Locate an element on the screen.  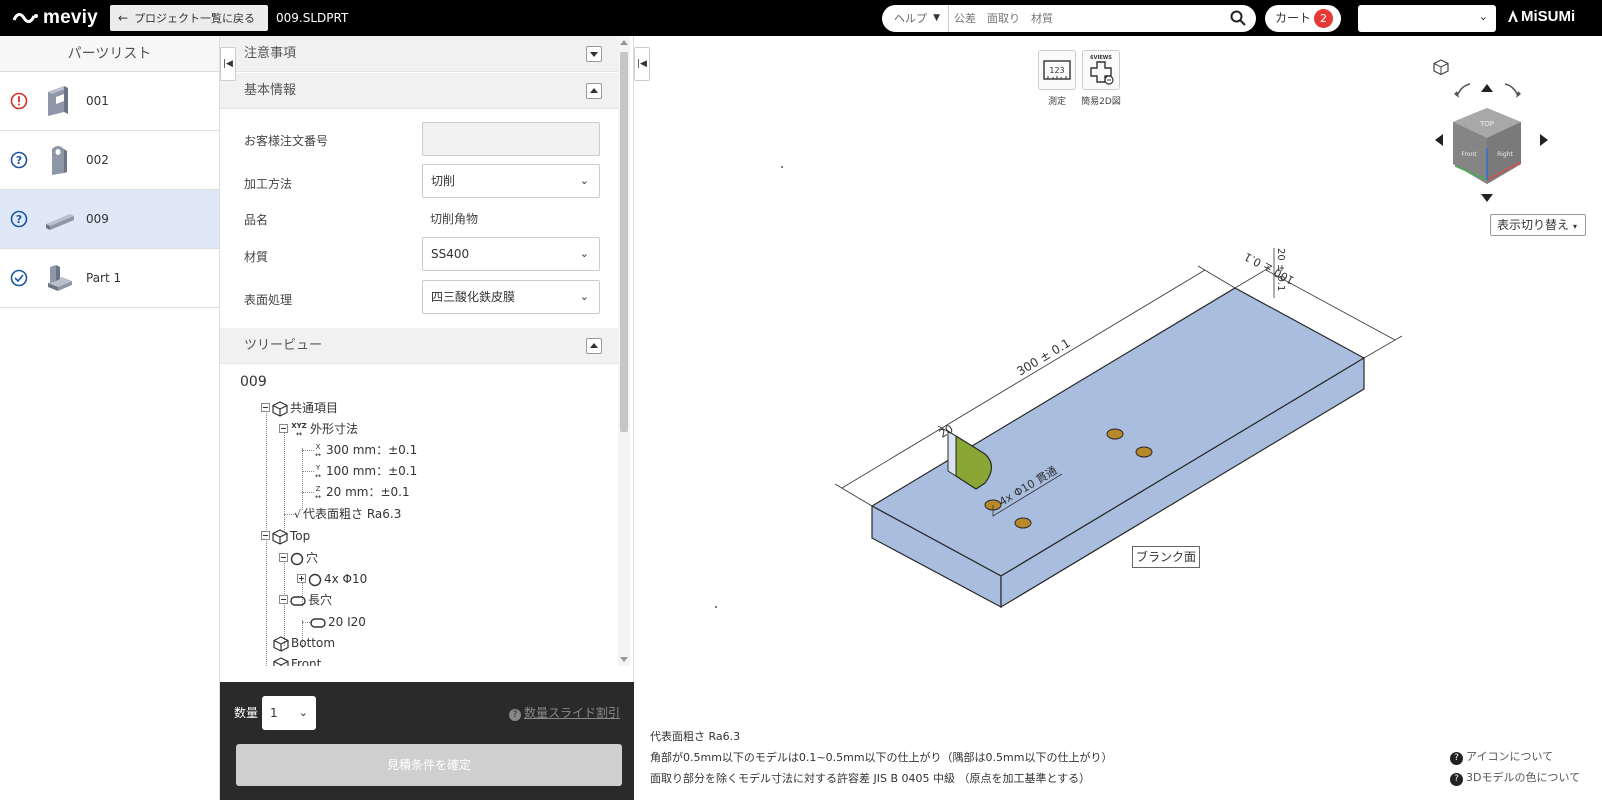
tree-node-label: 20 I20 is located at coordinates (347, 622).